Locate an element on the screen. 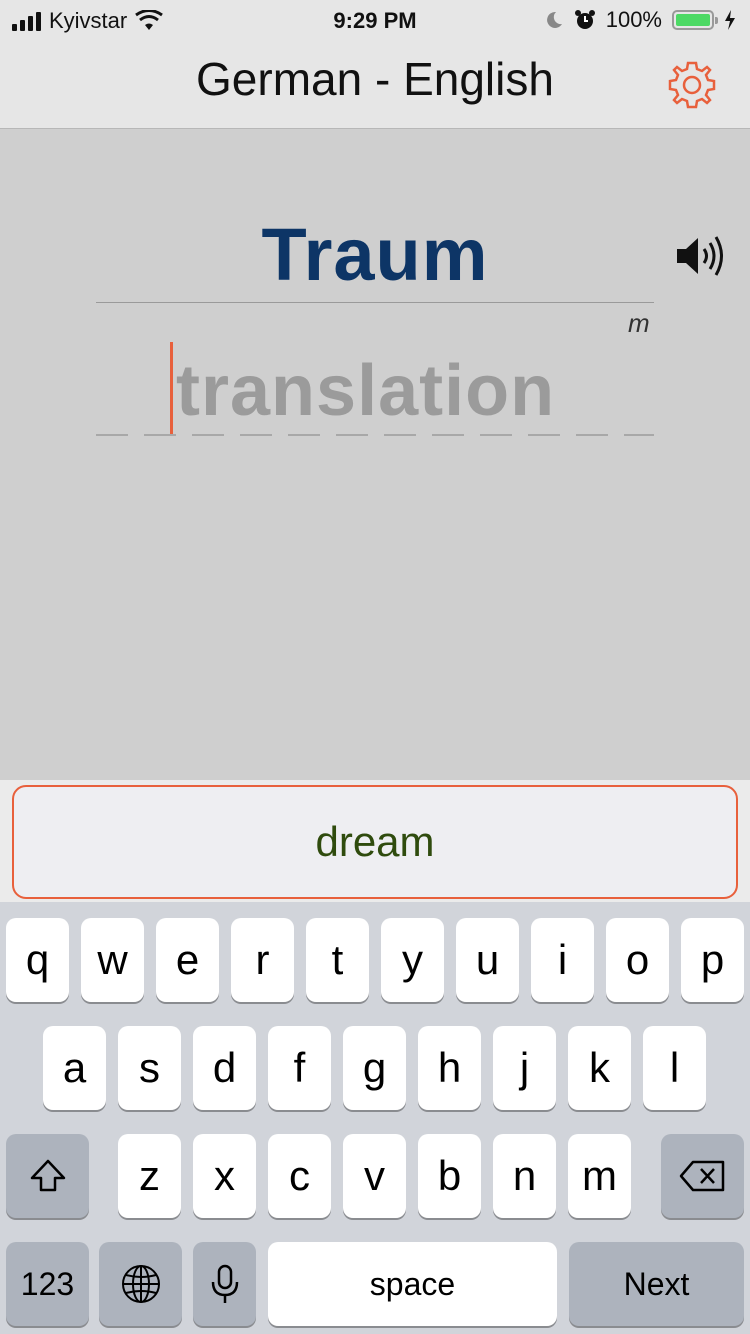 This screenshot has width=750, height=1334. answer-input: translation is located at coordinates (375, 390).